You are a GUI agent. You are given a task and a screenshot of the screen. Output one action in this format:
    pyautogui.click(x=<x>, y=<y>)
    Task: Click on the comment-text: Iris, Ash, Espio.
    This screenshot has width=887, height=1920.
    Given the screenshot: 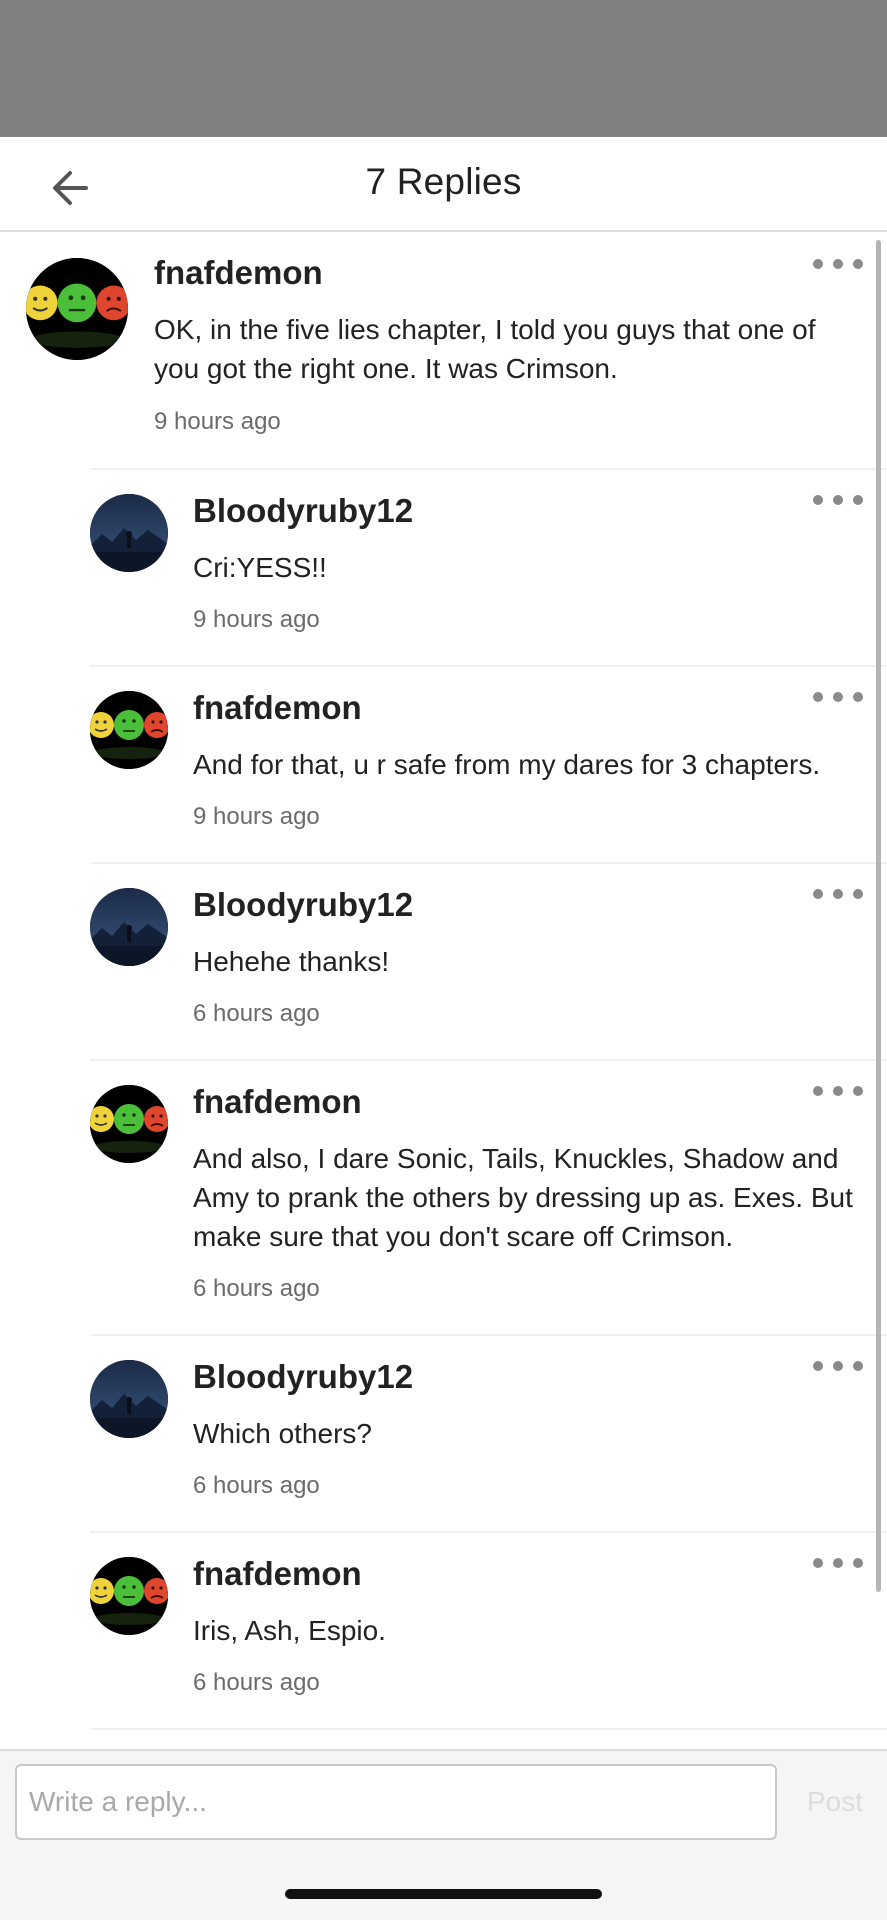 What is the action you would take?
    pyautogui.click(x=289, y=1630)
    